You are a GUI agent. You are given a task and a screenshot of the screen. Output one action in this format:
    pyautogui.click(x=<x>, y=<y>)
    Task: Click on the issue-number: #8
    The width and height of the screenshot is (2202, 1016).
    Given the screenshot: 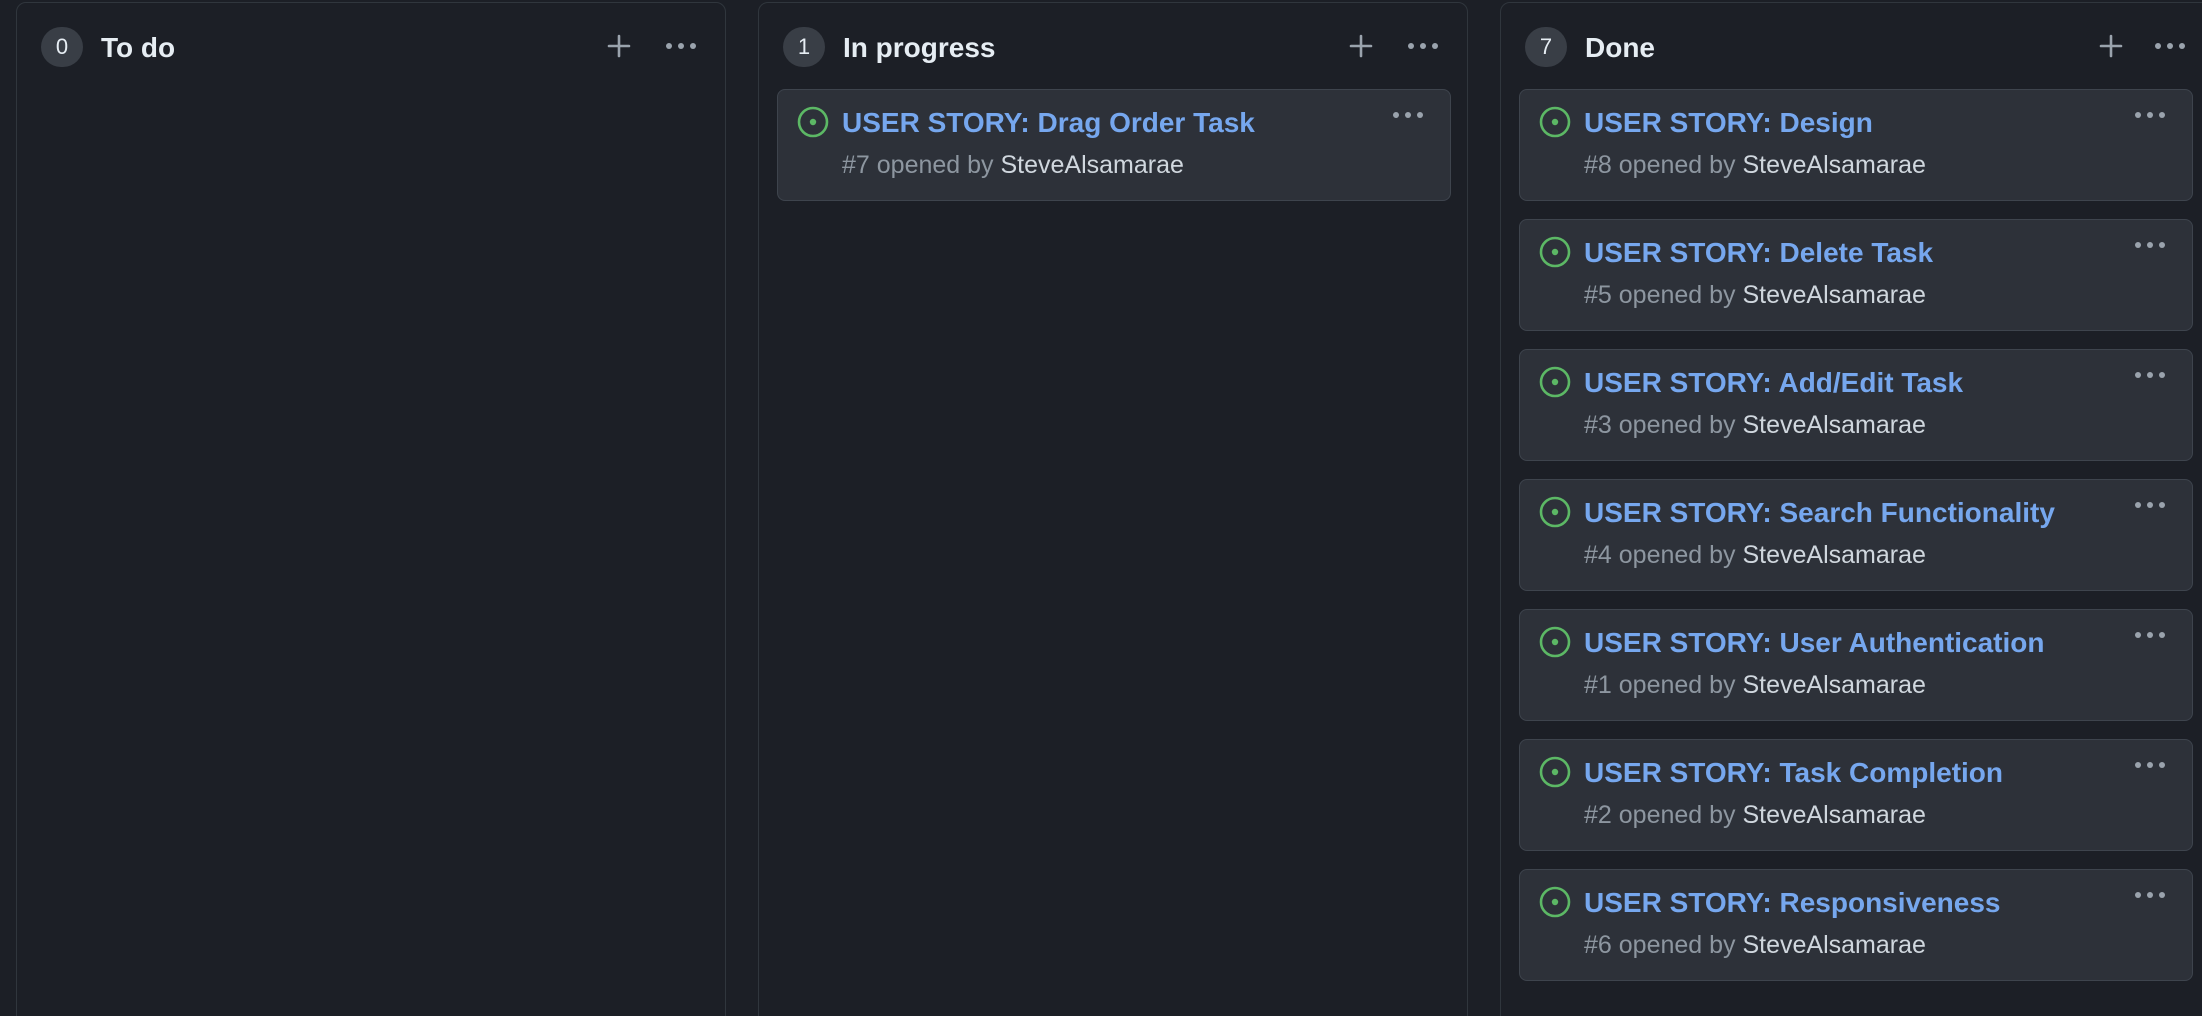 What is the action you would take?
    pyautogui.click(x=1598, y=165)
    